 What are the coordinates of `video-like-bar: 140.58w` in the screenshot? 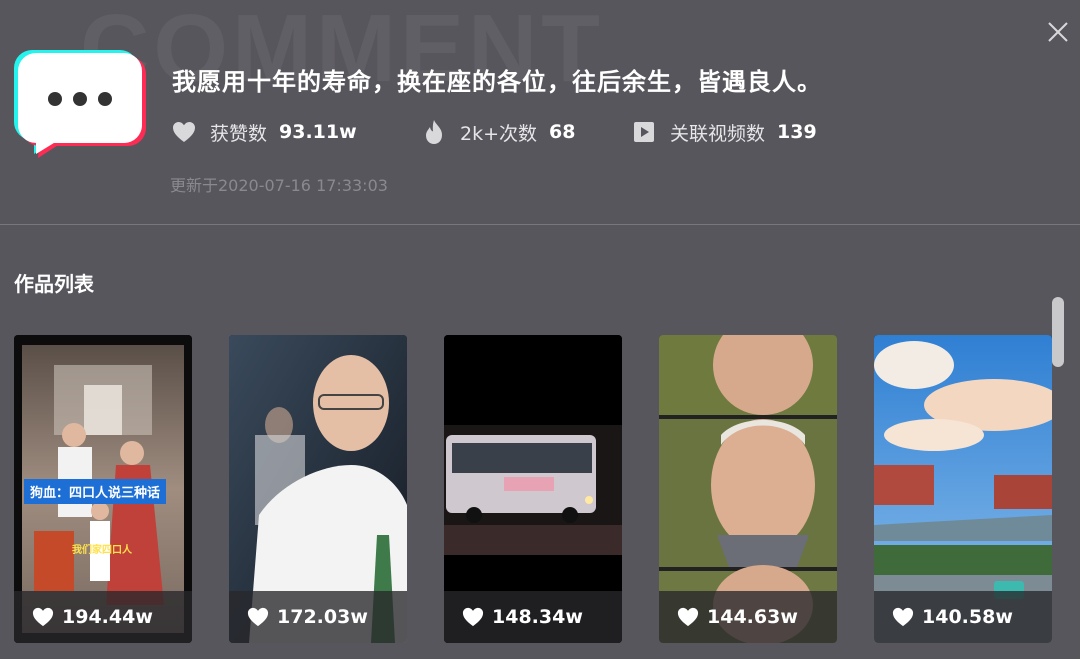 It's located at (963, 617).